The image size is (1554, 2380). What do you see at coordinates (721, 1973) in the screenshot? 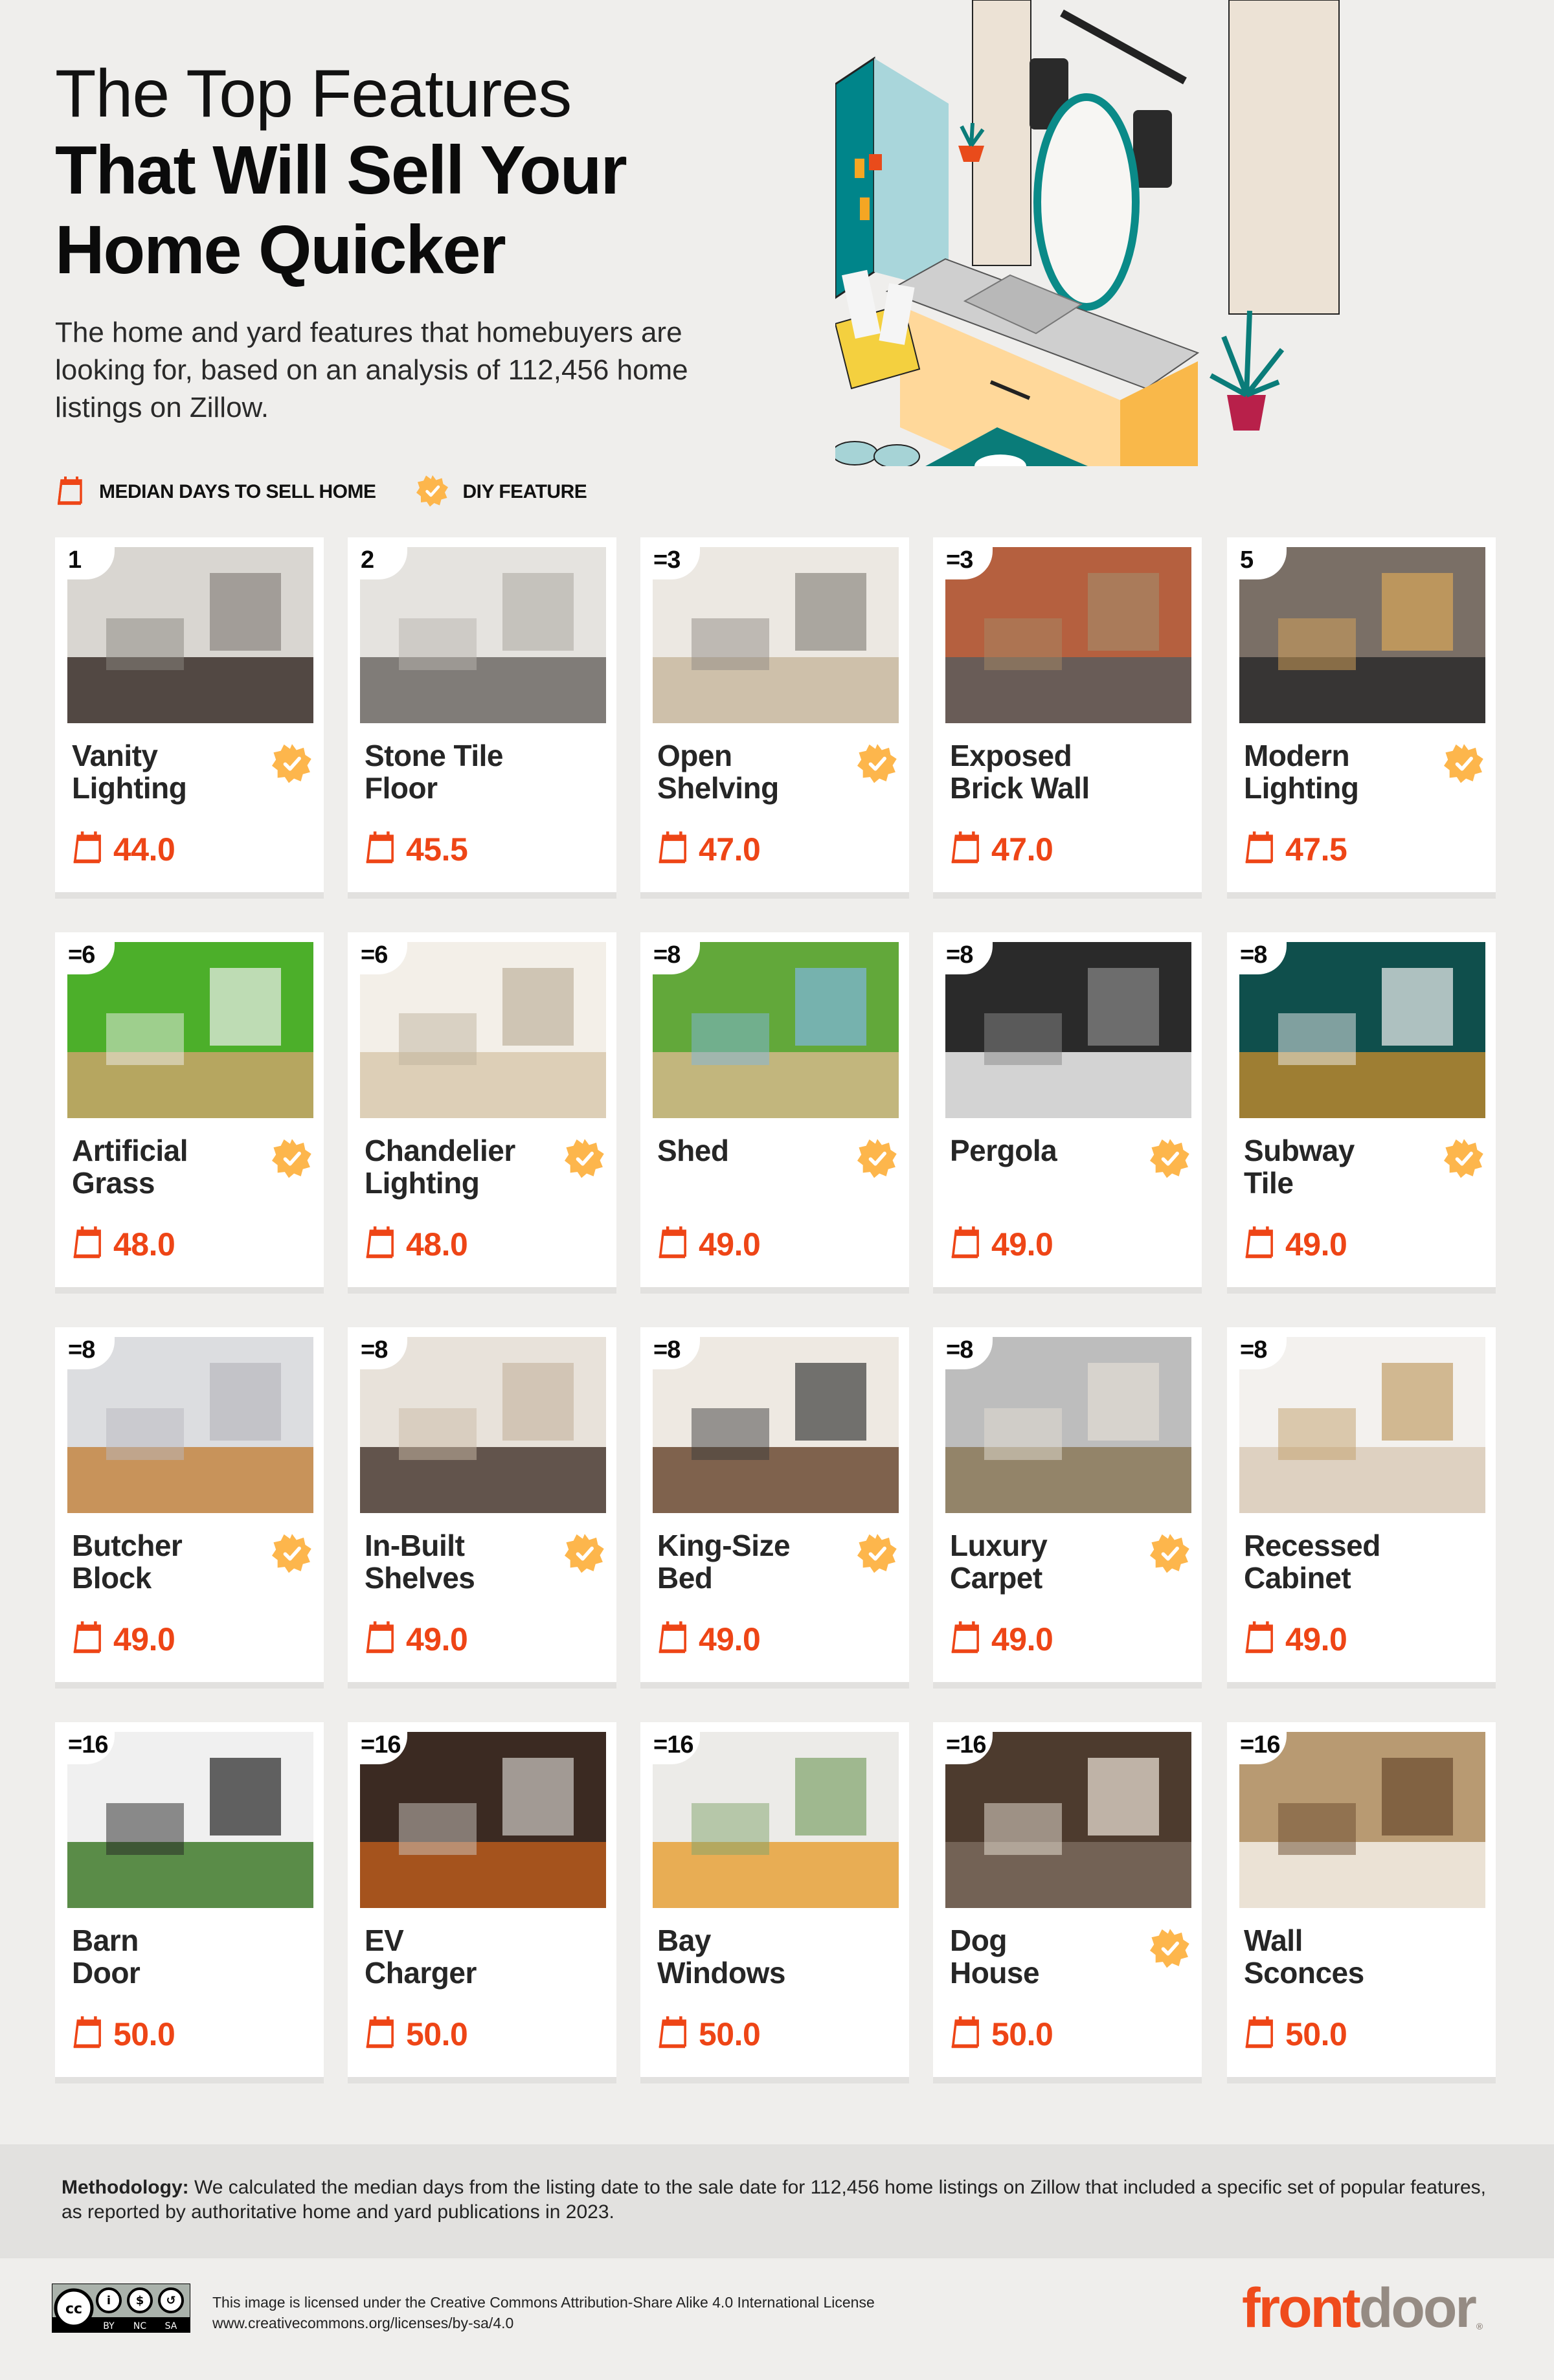
I see `feature-name-line-2: Windows` at bounding box center [721, 1973].